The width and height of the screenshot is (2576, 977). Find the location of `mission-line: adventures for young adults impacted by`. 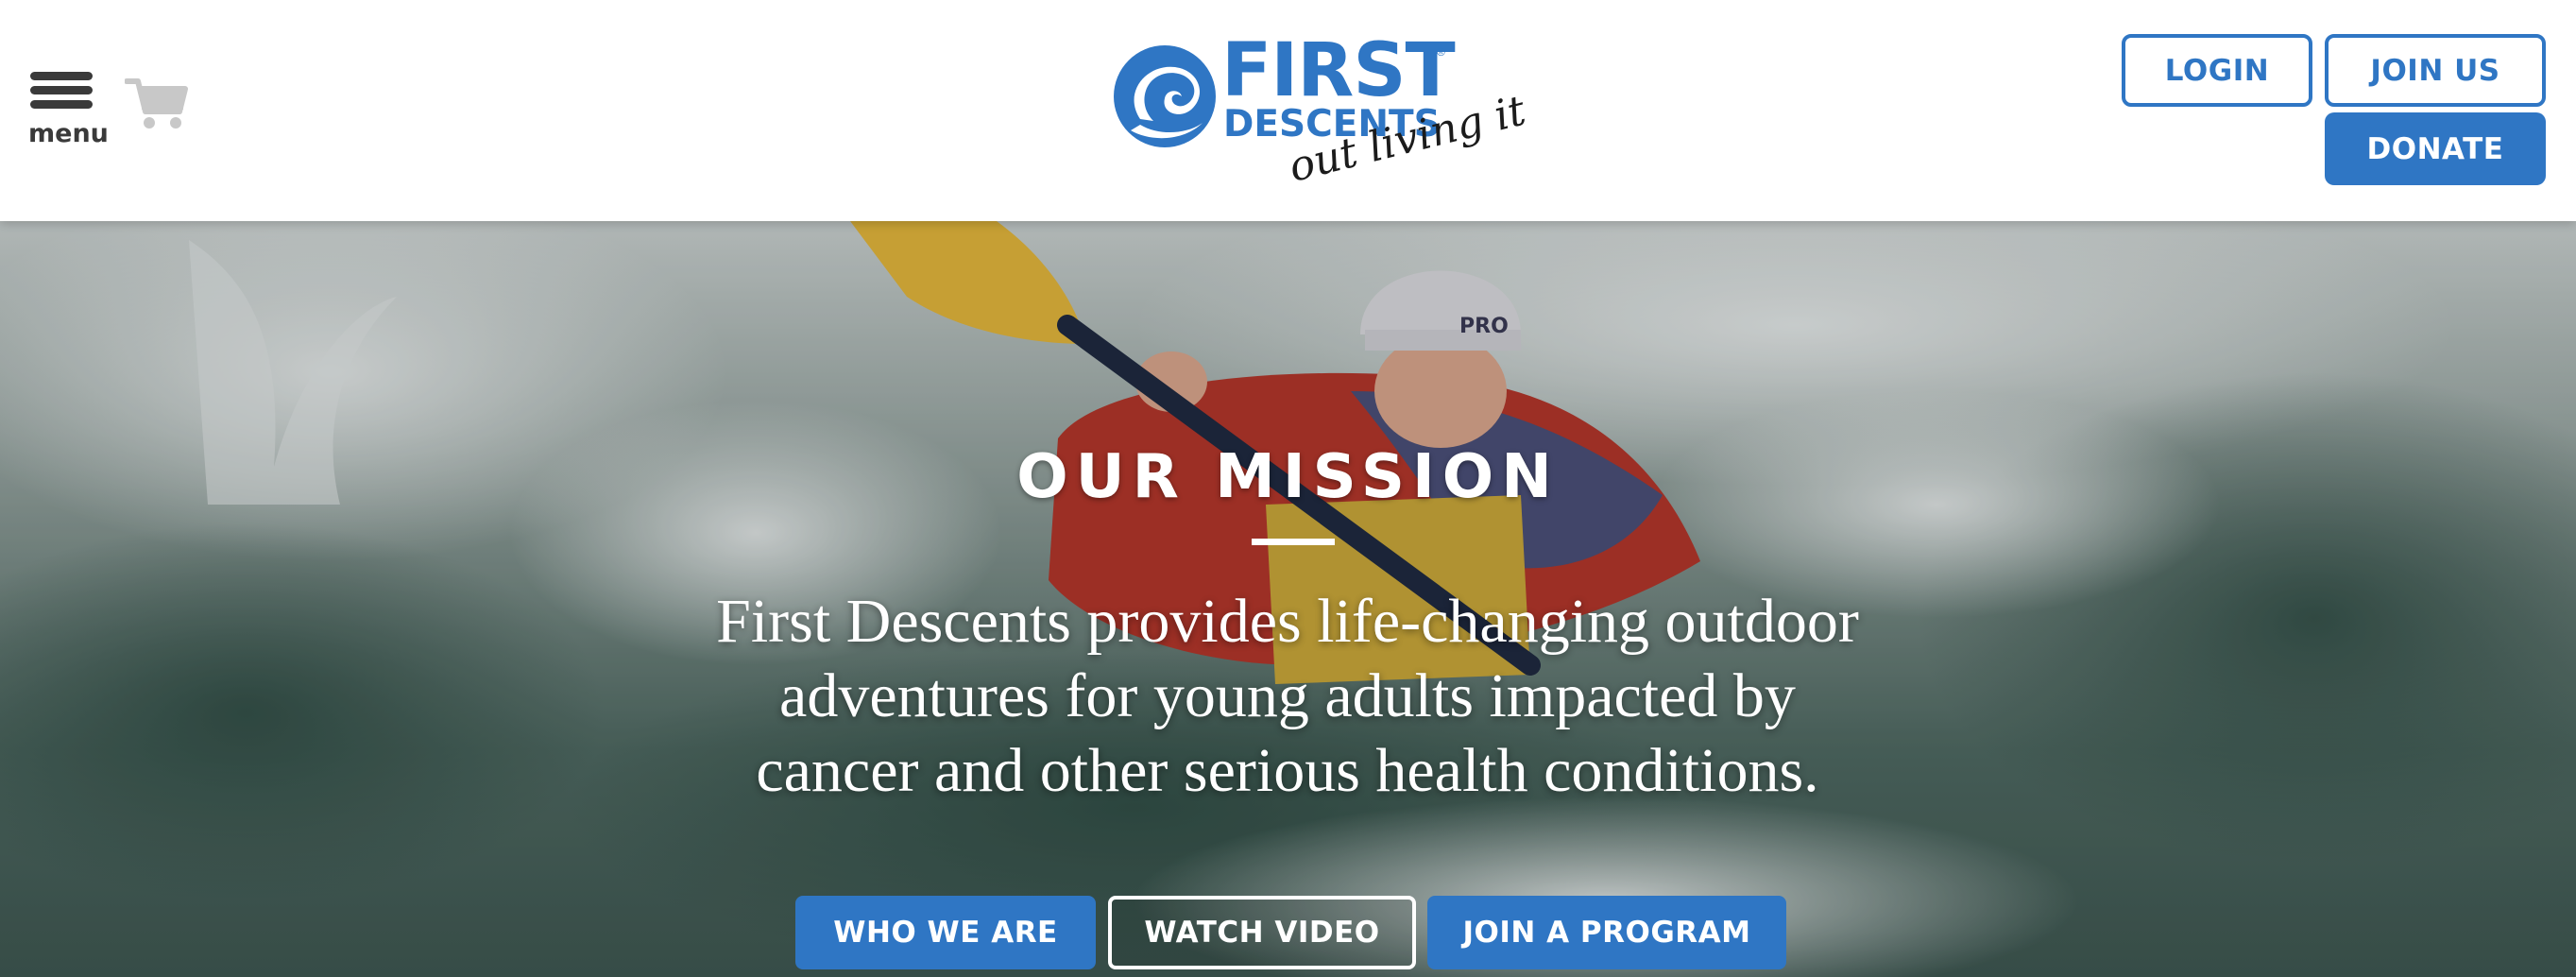

mission-line: adventures for young adults impacted by is located at coordinates (1287, 696).